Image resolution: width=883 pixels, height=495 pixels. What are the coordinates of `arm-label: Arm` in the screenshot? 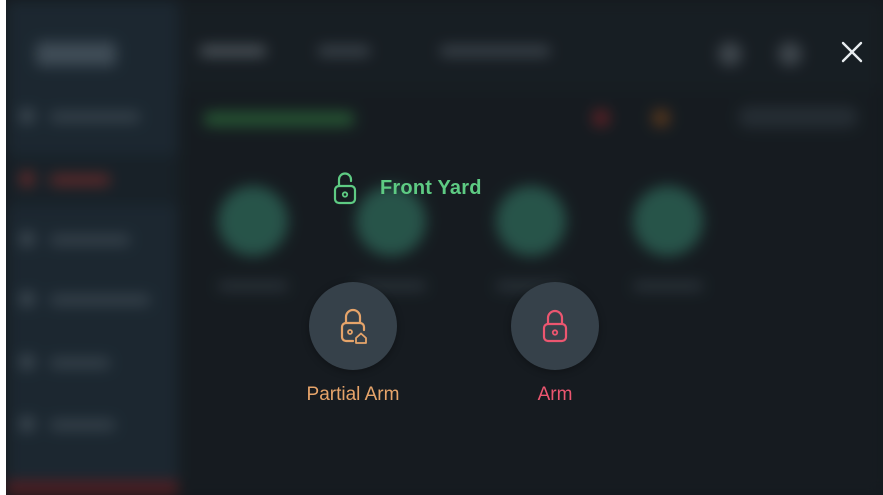 It's located at (555, 394).